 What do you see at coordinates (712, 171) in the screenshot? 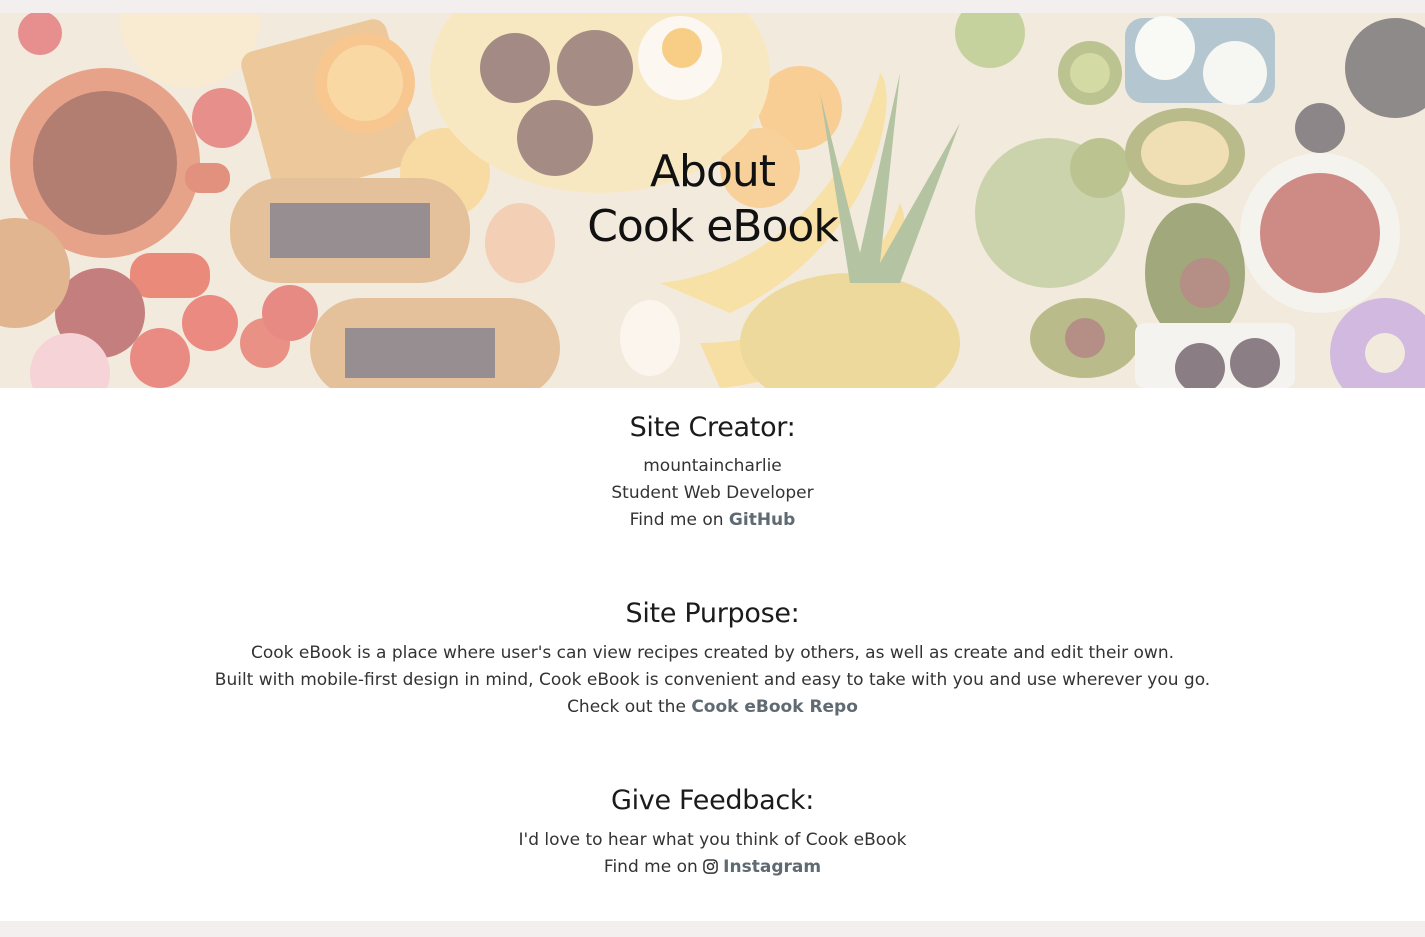
I see `page-title-line1: About` at bounding box center [712, 171].